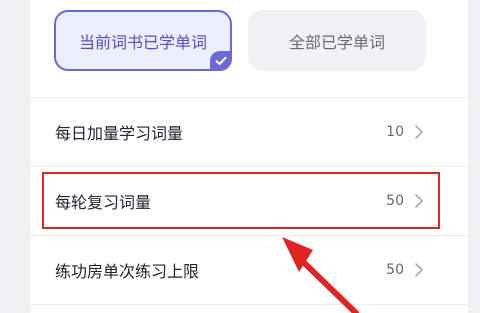  What do you see at coordinates (395, 132) in the screenshot?
I see `setting-value: 10` at bounding box center [395, 132].